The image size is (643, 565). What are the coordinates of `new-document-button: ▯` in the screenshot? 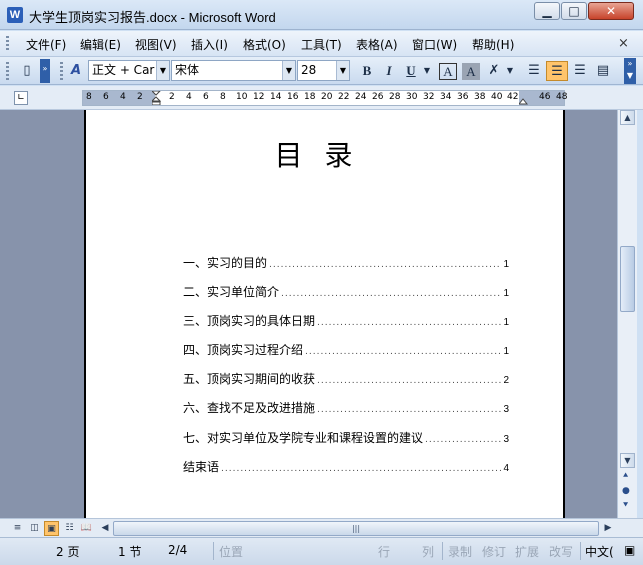 It's located at (27, 71).